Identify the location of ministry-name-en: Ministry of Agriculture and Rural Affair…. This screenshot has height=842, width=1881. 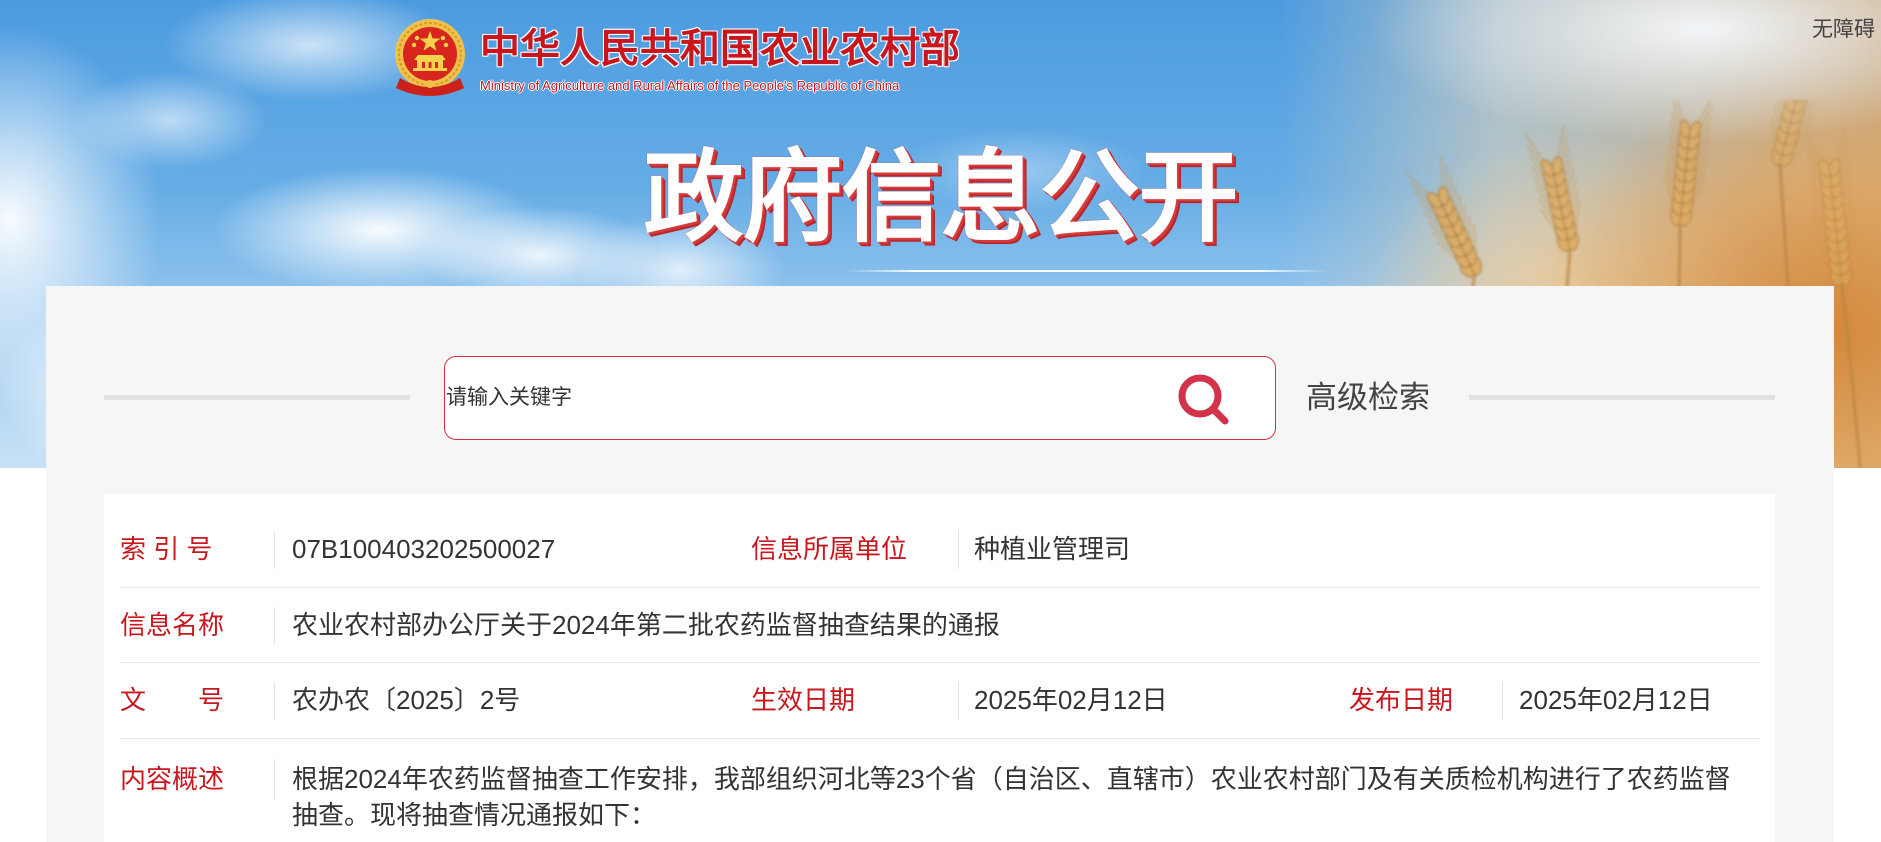
(690, 85).